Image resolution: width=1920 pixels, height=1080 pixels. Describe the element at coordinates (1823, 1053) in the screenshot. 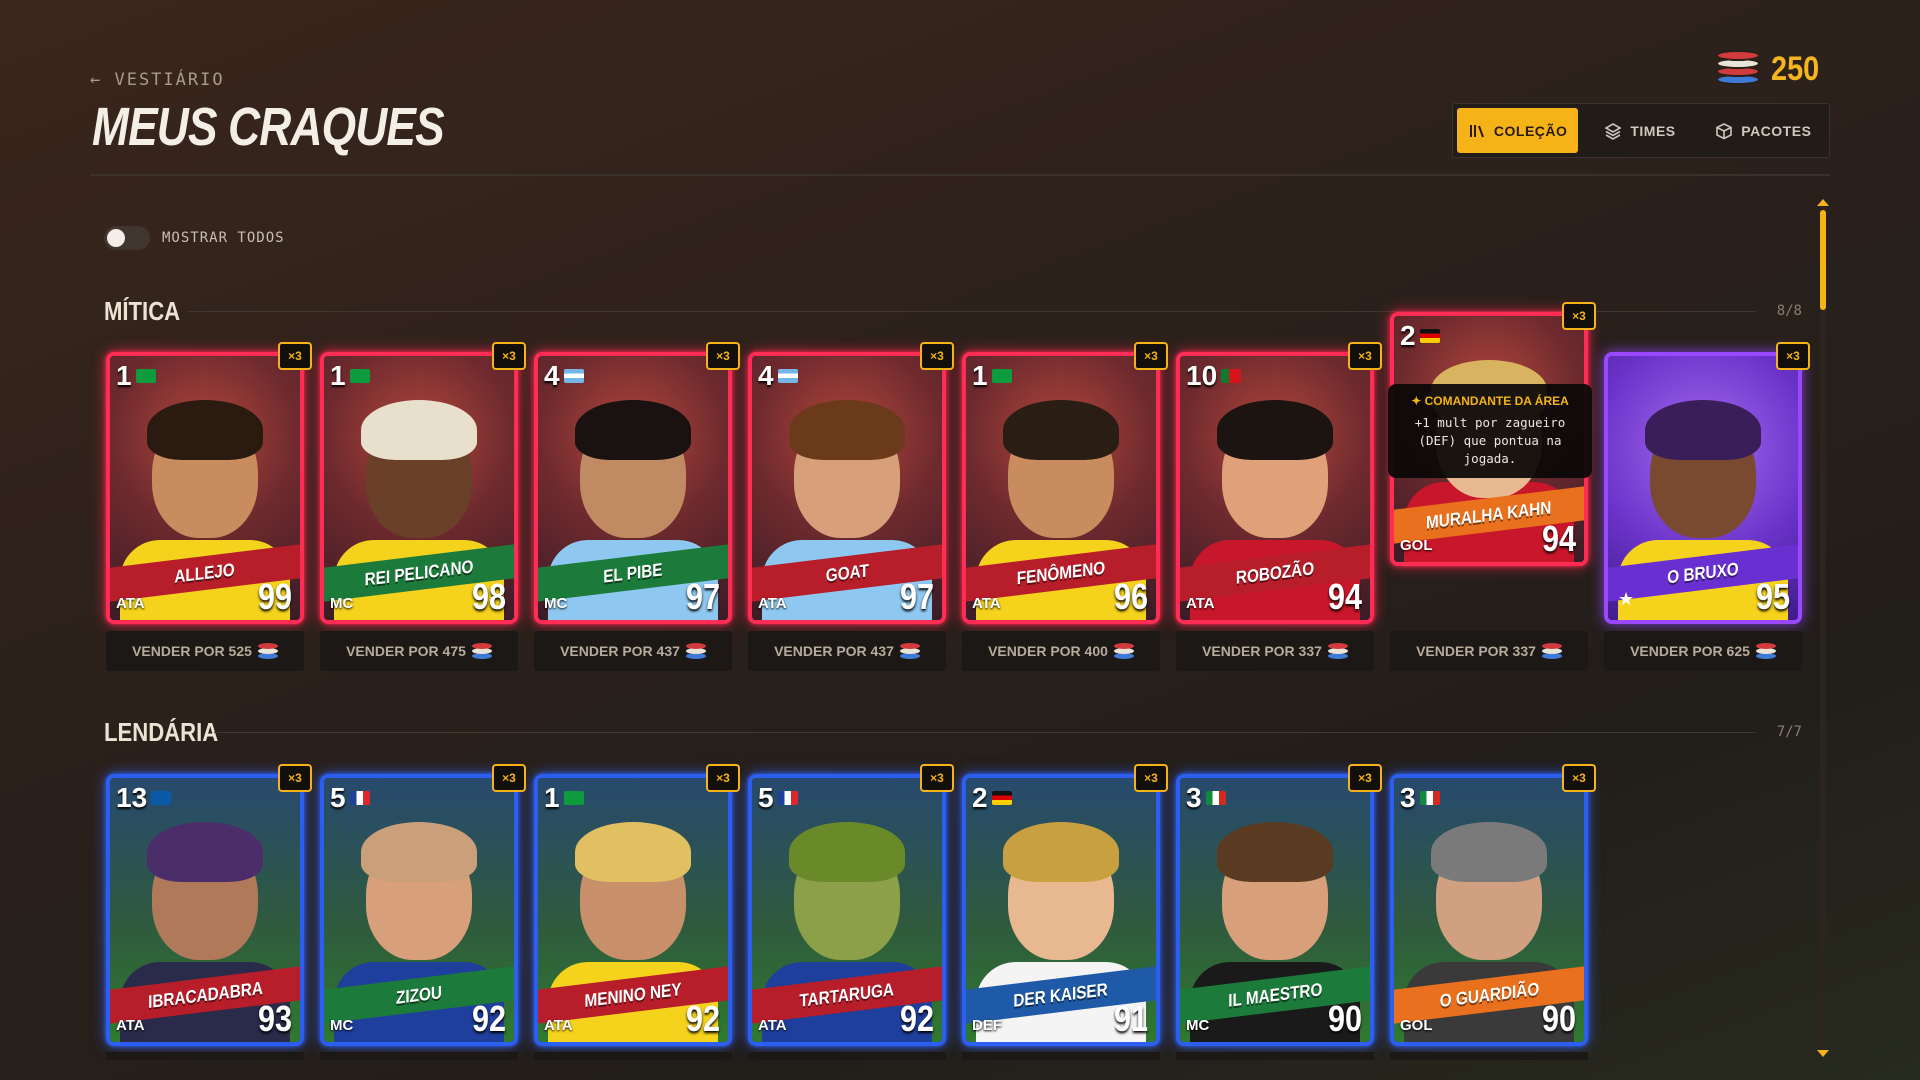

I see `scroll-down-arrow` at that location.